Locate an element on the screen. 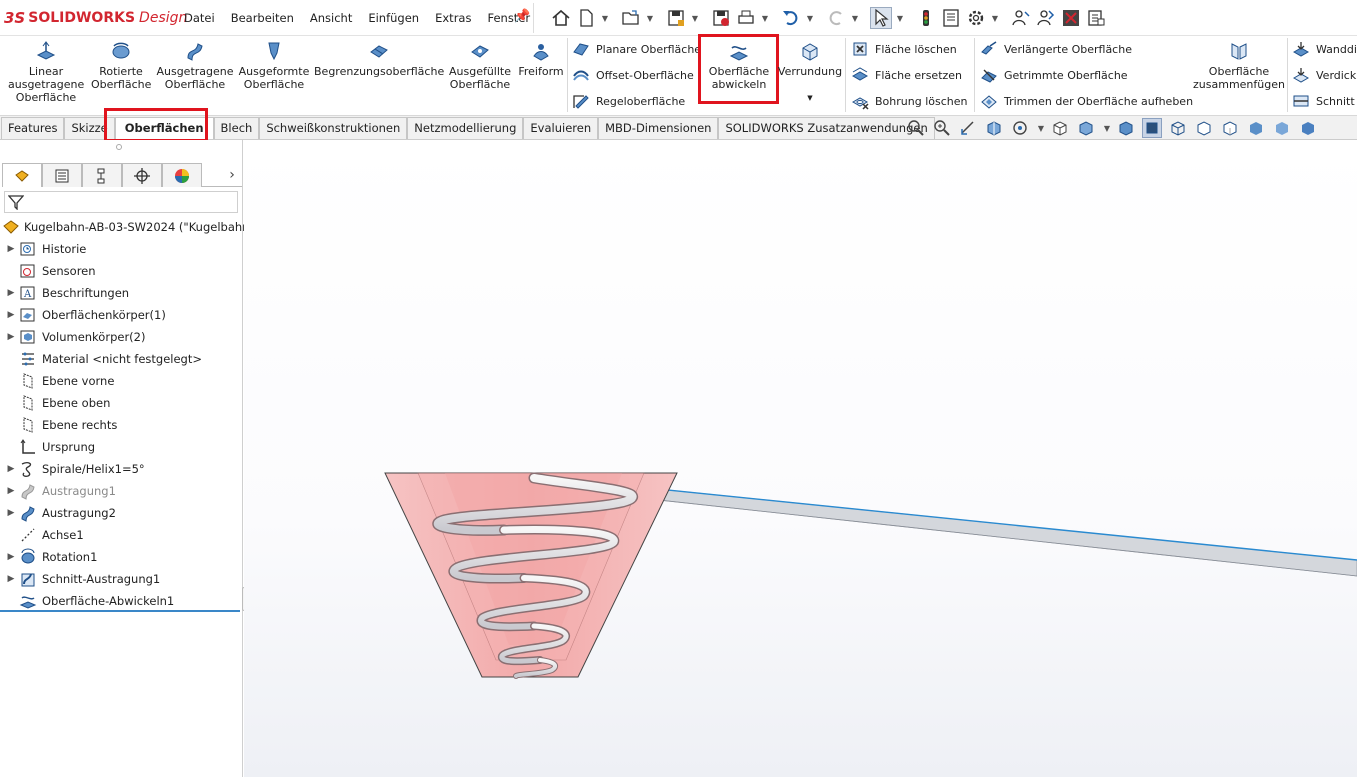  print-icon is located at coordinates (746, 18).